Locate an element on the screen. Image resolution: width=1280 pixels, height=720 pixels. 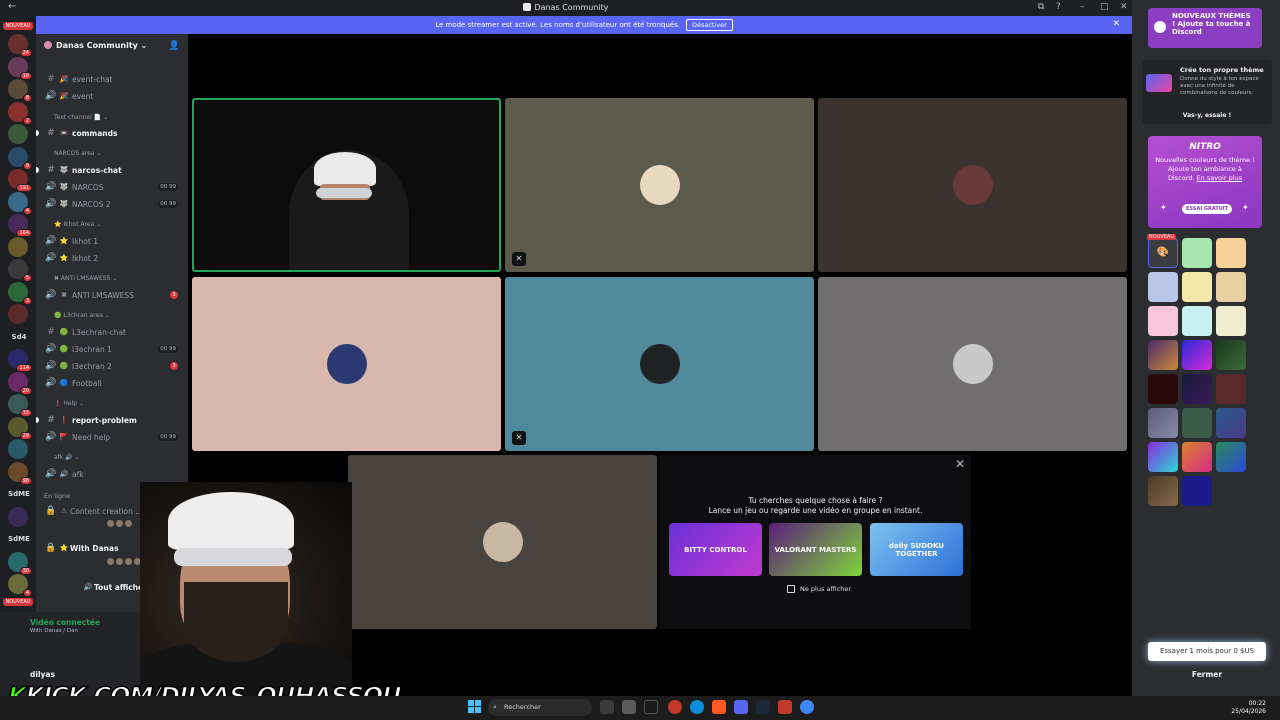
video-tile-streamer is located at coordinates (346, 185).